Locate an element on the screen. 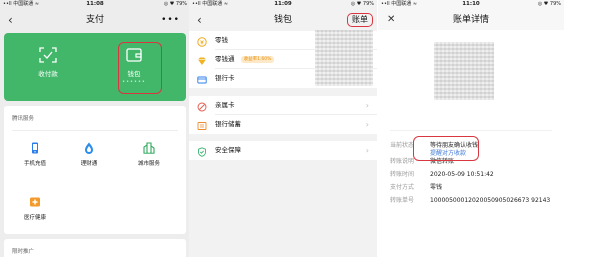  no-value: 10000500012020050905026673 92143 is located at coordinates (494, 201).